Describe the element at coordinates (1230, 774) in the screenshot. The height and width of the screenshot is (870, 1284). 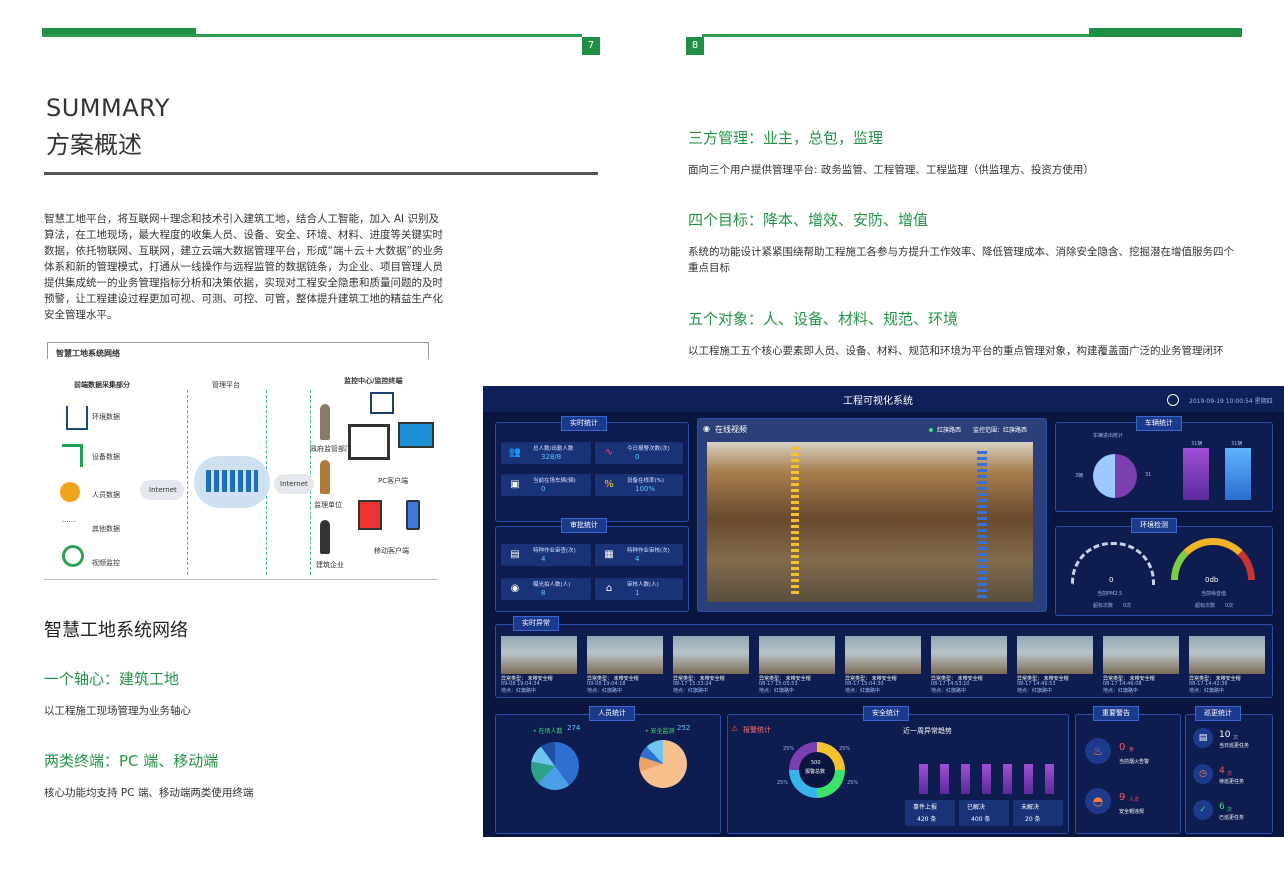
I see `patrol-pending-unit: 次` at that location.